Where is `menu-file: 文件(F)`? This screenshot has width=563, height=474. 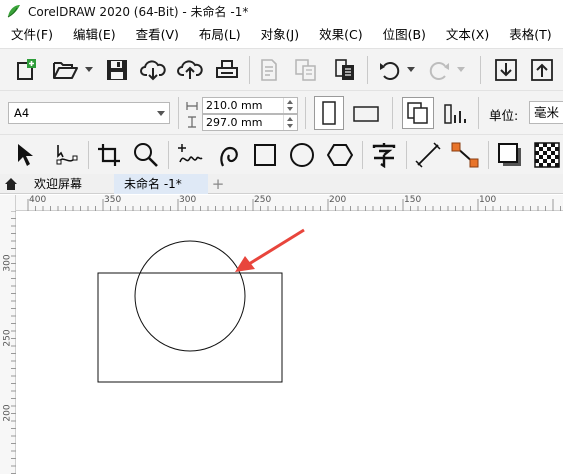
menu-file: 文件(F) is located at coordinates (31, 35).